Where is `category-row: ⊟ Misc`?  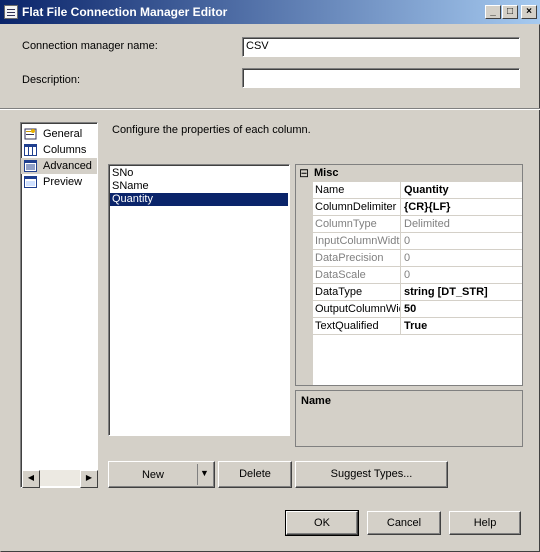 category-row: ⊟ Misc is located at coordinates (409, 173).